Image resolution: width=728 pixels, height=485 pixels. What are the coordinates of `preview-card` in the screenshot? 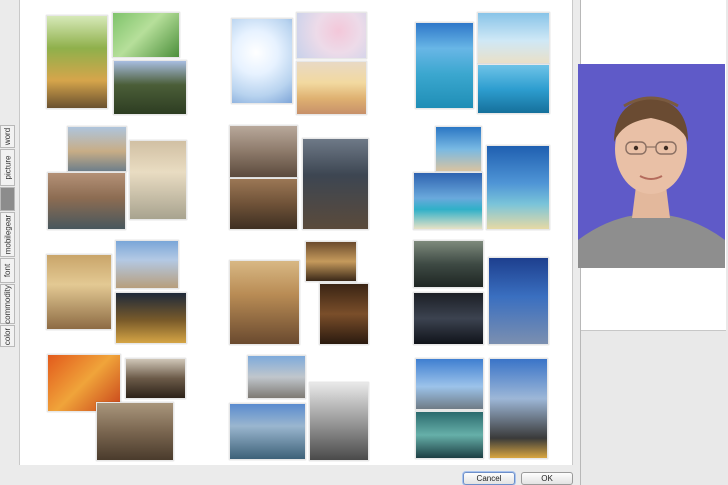 It's located at (652, 165).